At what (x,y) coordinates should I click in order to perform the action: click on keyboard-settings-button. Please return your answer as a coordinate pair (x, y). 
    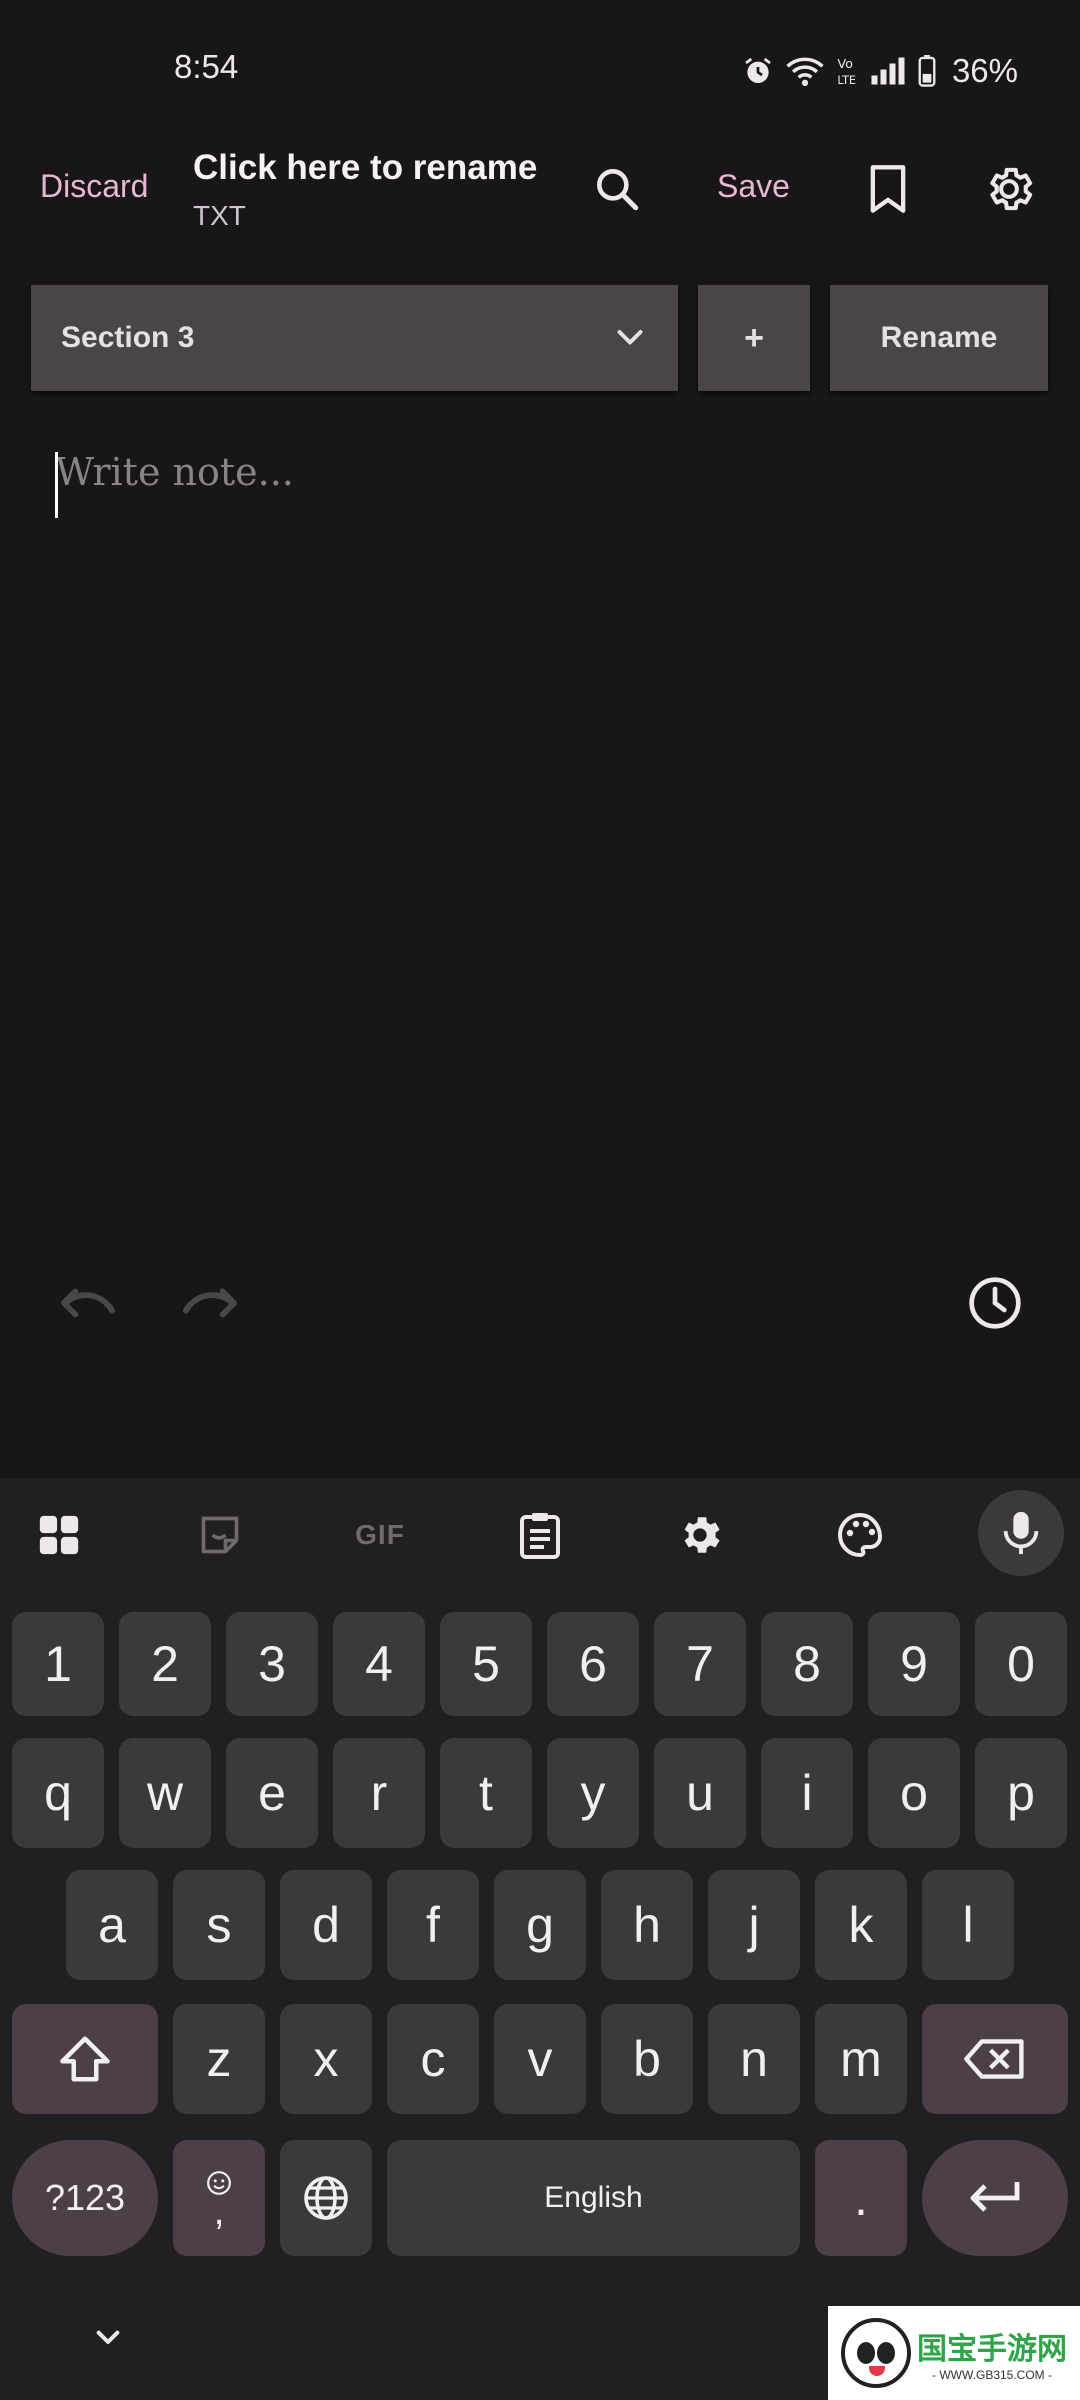
    Looking at the image, I should click on (700, 1535).